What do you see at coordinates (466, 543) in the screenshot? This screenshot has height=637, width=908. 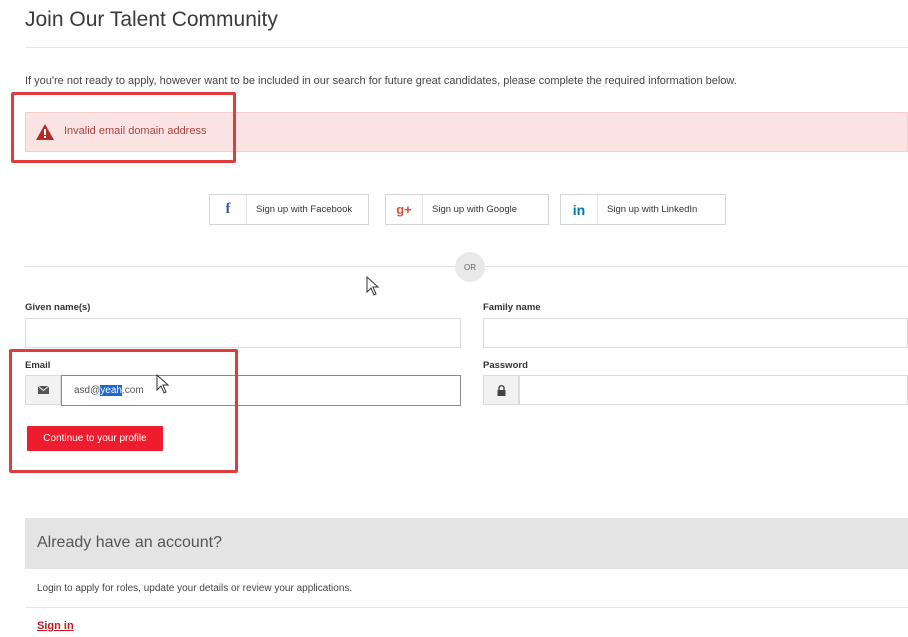 I see `account-section-header: Already have an account?` at bounding box center [466, 543].